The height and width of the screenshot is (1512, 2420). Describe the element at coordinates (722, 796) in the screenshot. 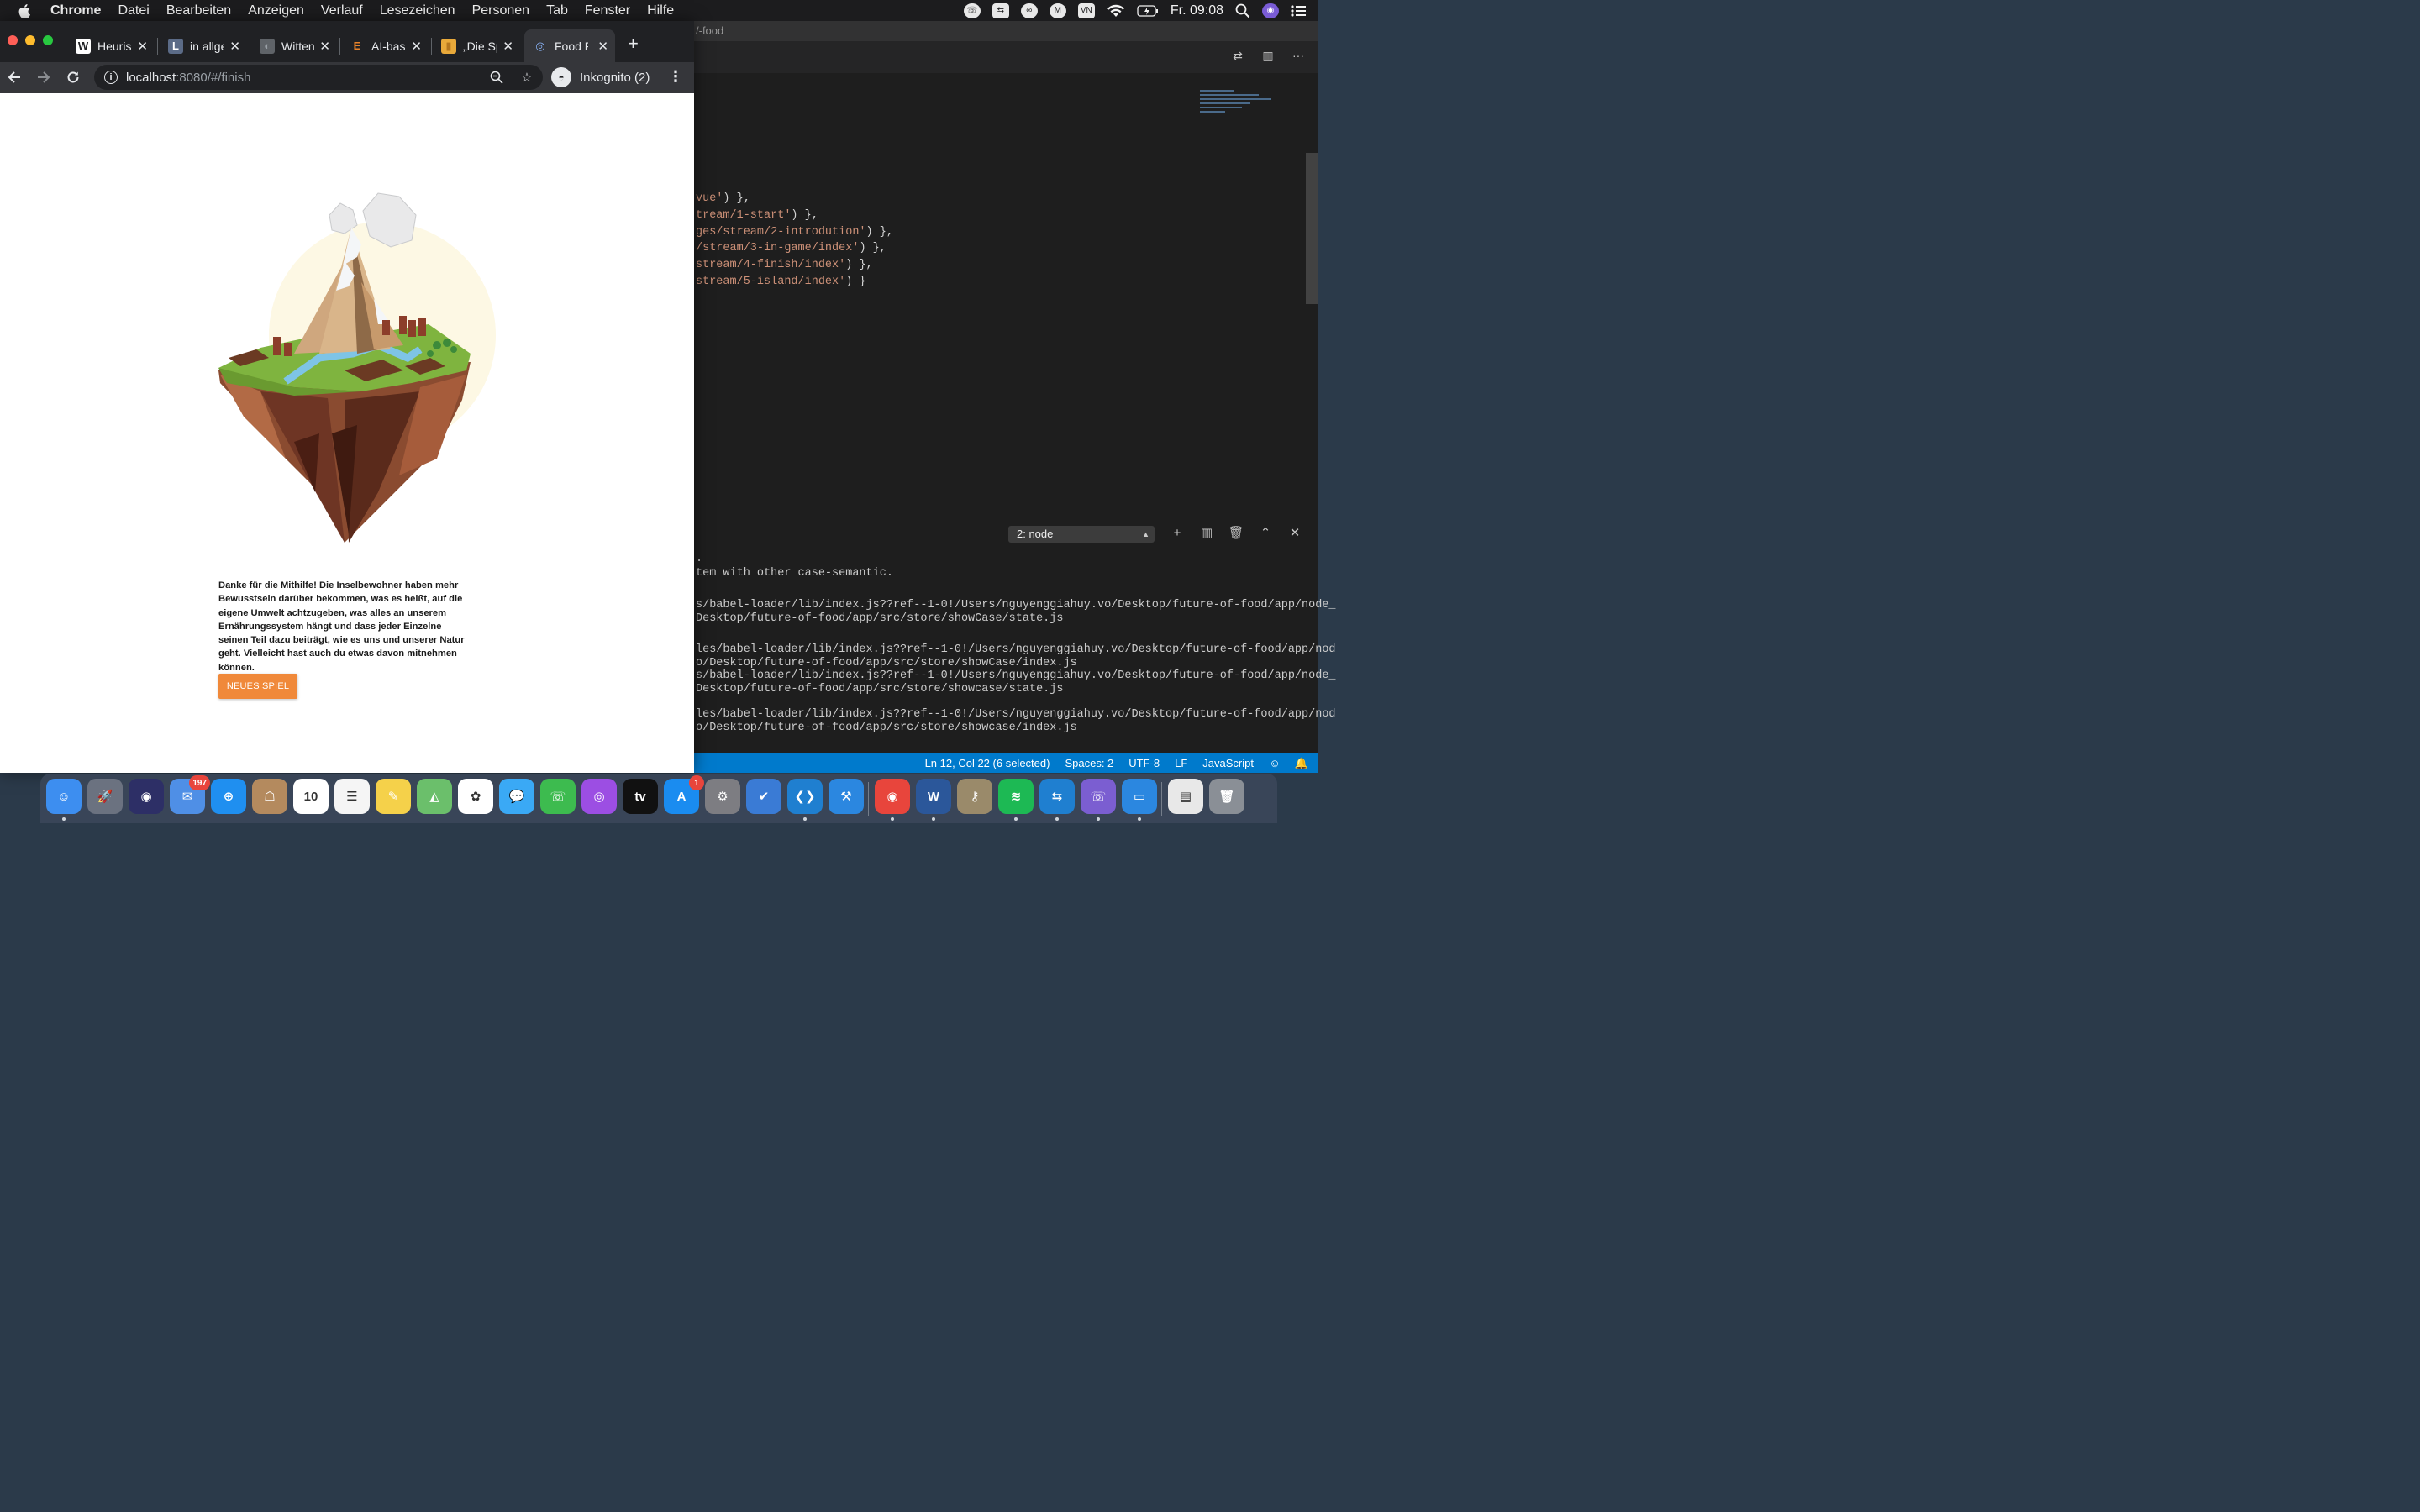

I see `dock-system-preferences-icon: ⚙` at that location.